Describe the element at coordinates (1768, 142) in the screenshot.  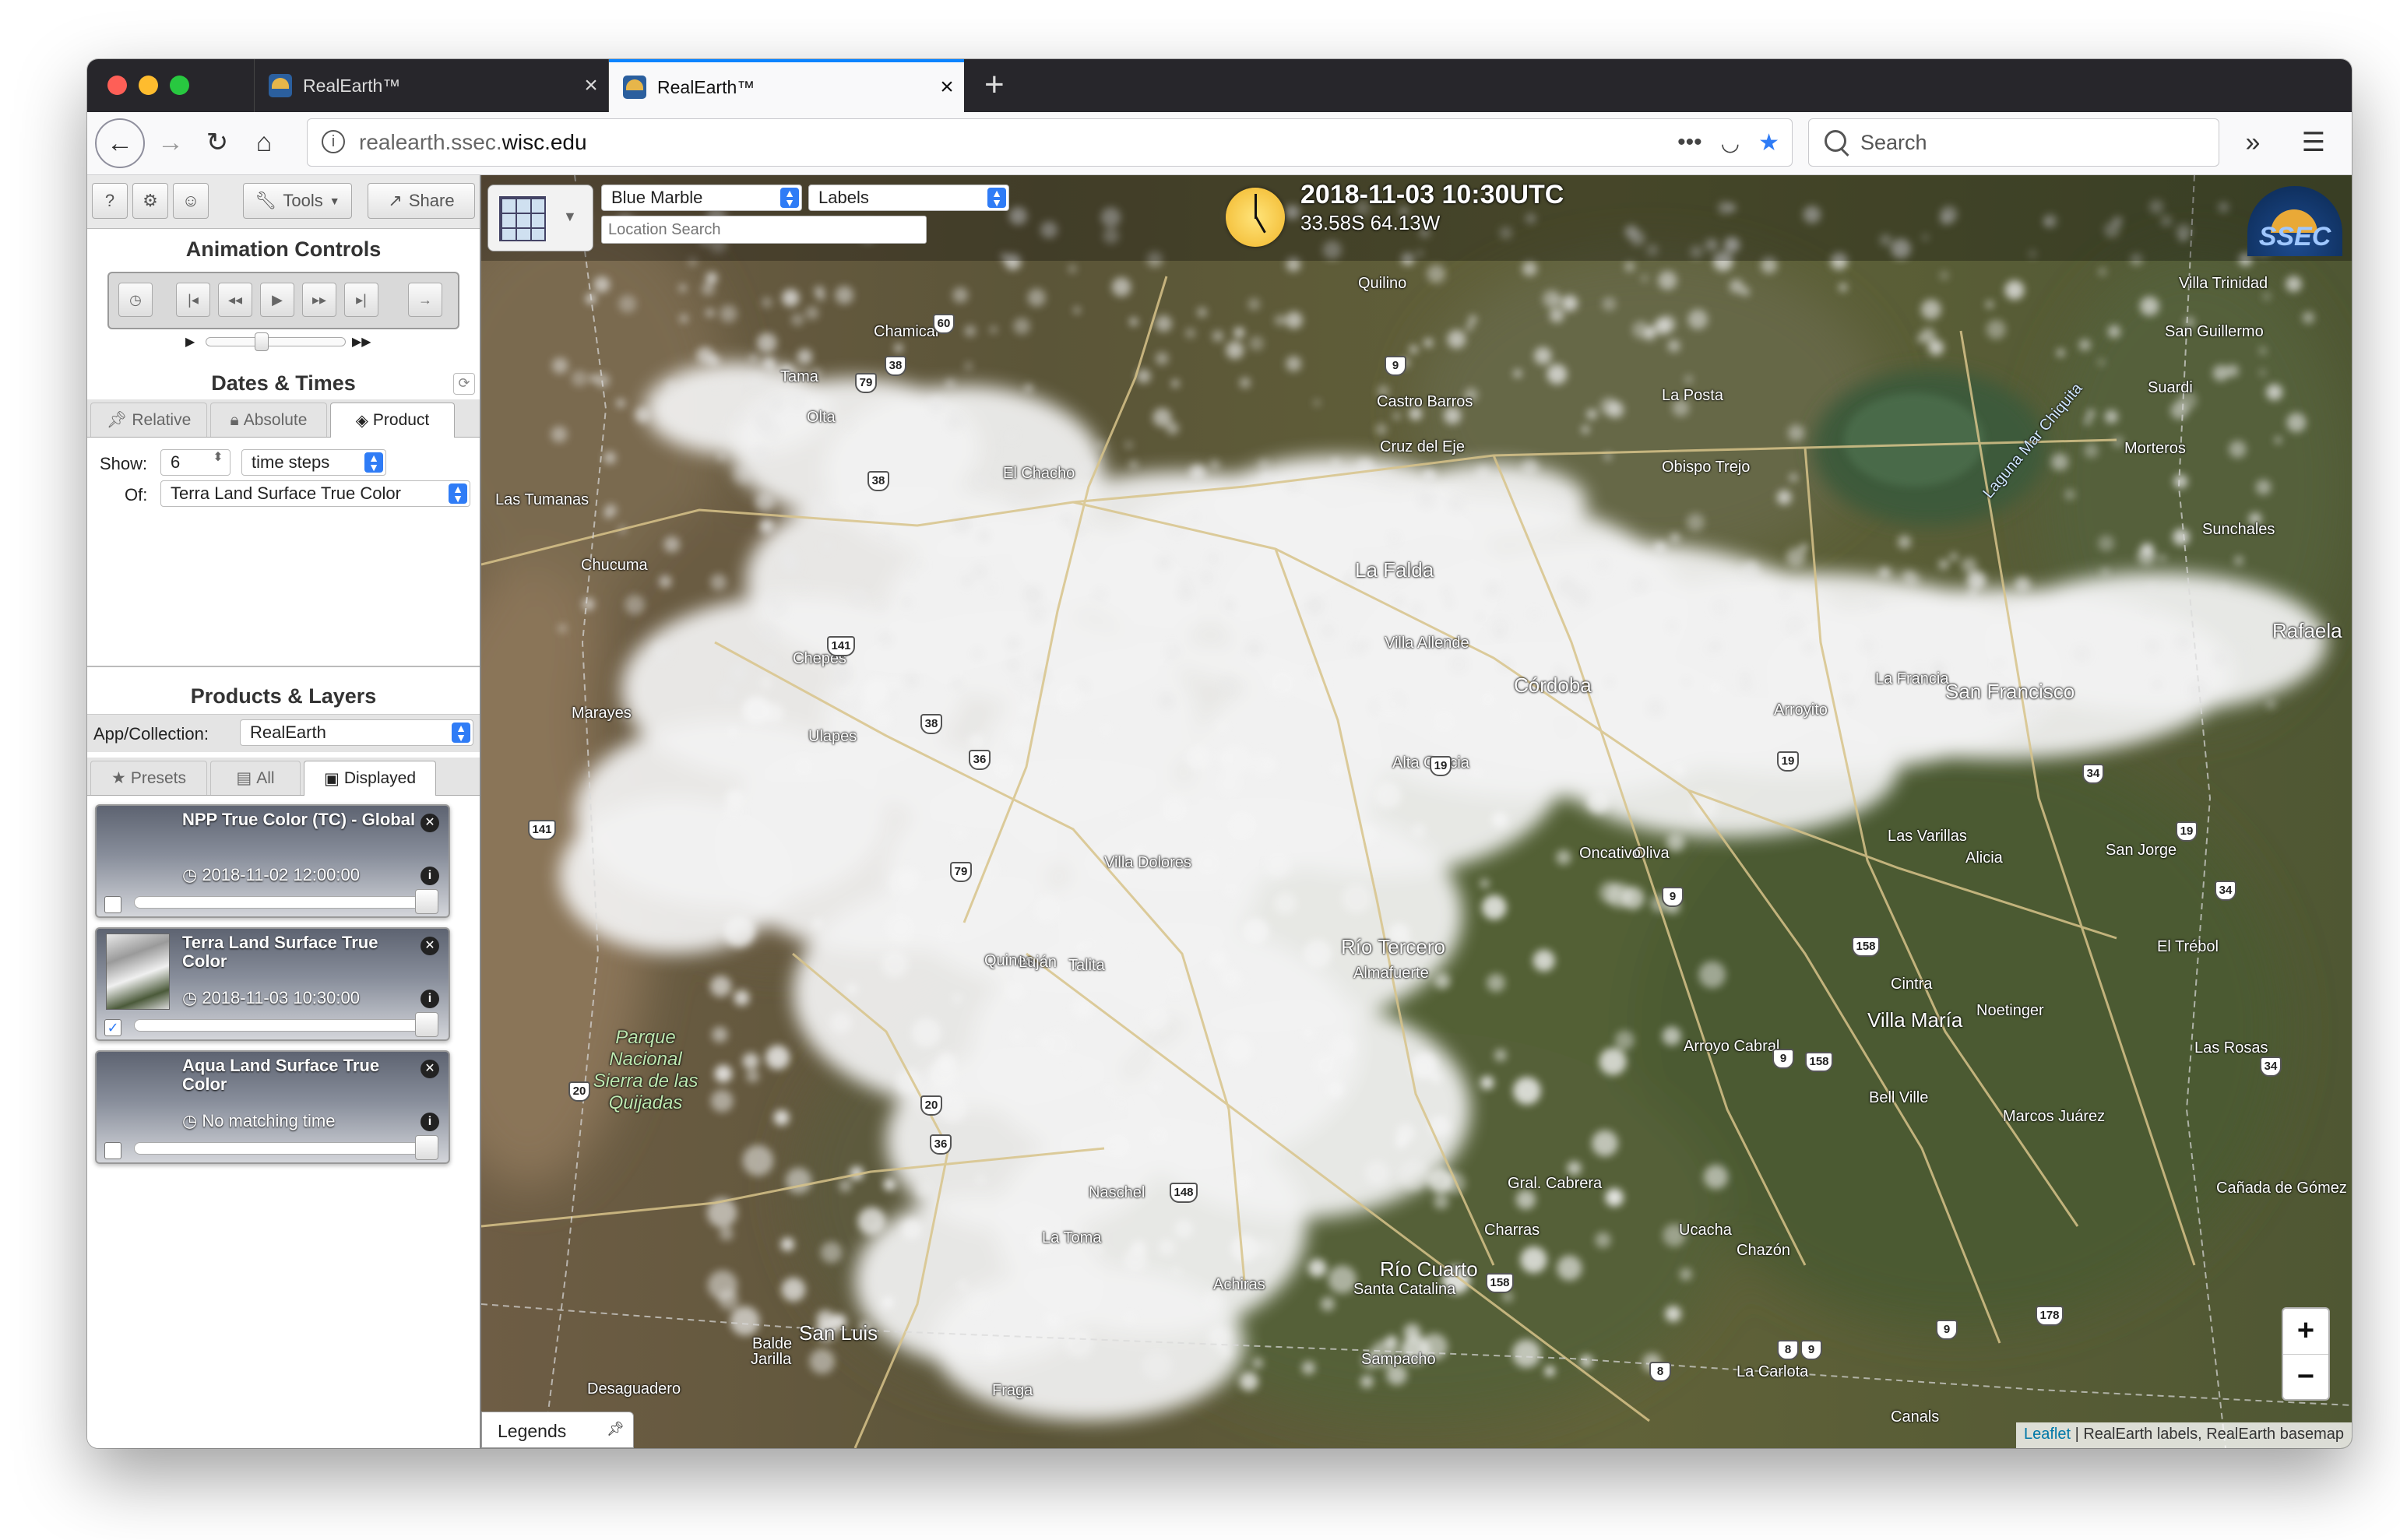
I see `bookmark-star-icon: ★` at that location.